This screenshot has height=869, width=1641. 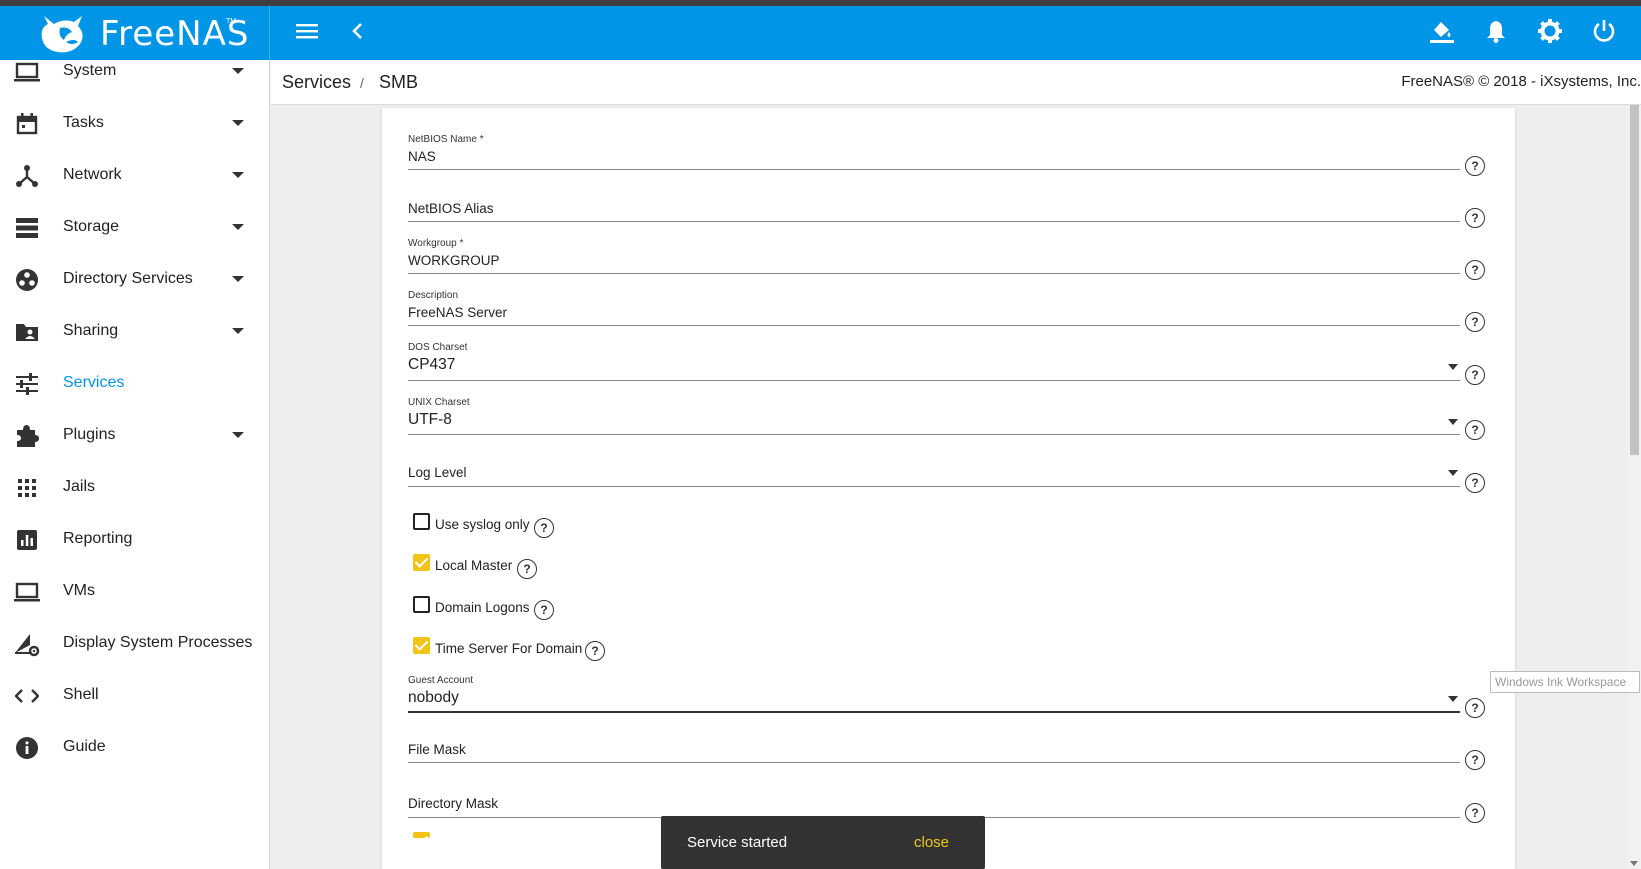 I want to click on settings-button, so click(x=1550, y=33).